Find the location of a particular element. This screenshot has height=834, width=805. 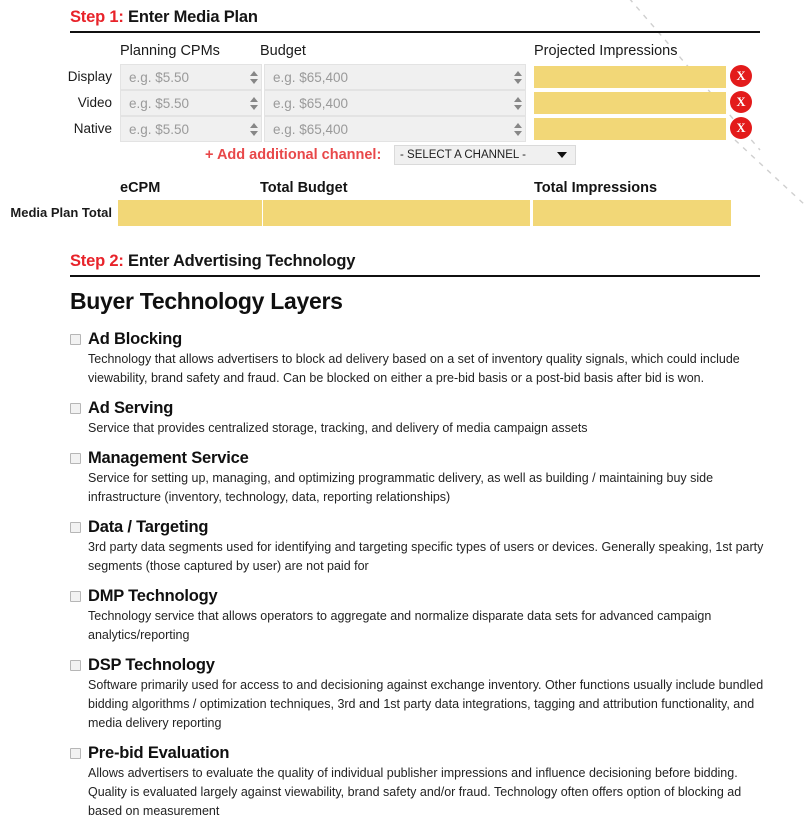

step-1-number: Step 1: is located at coordinates (97, 17).